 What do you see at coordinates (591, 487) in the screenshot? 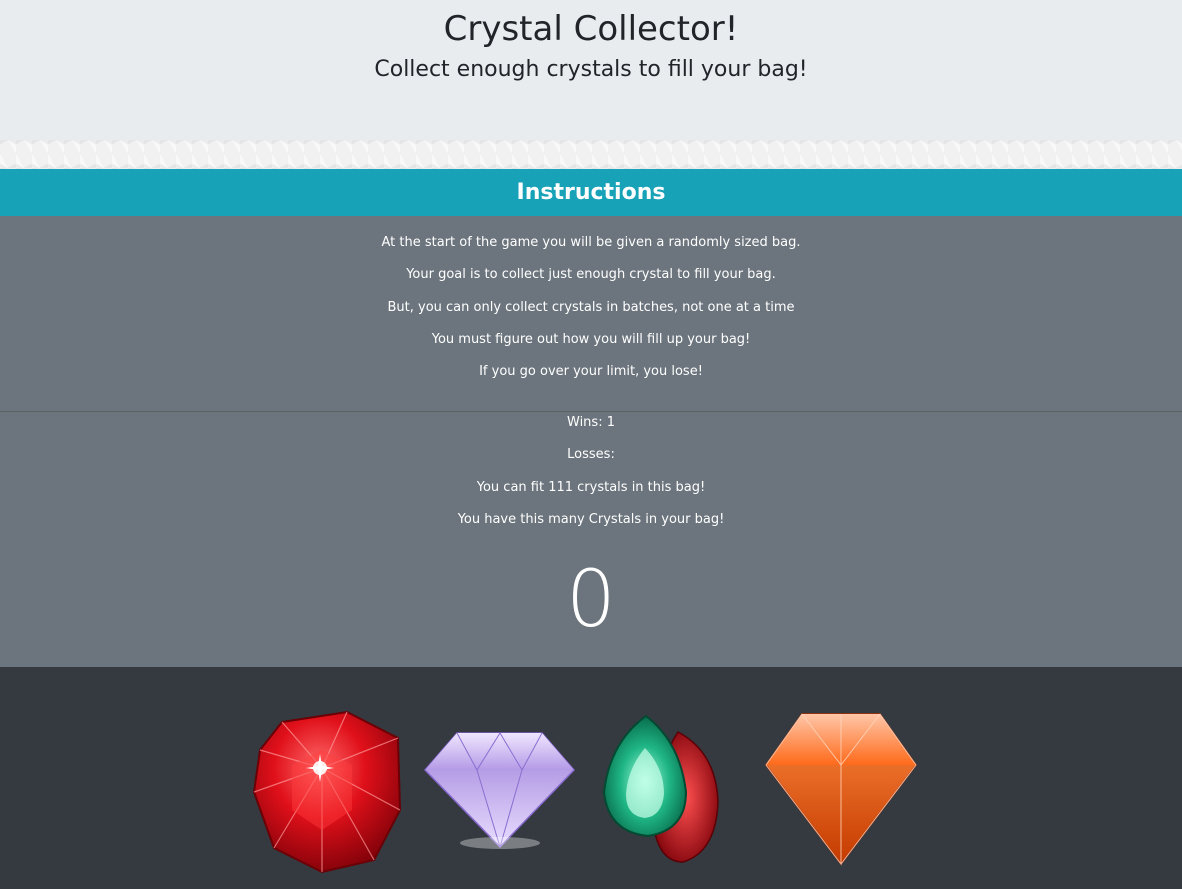
I see `bag-capacity-text: You can fit 111 crystals in this bag!` at bounding box center [591, 487].